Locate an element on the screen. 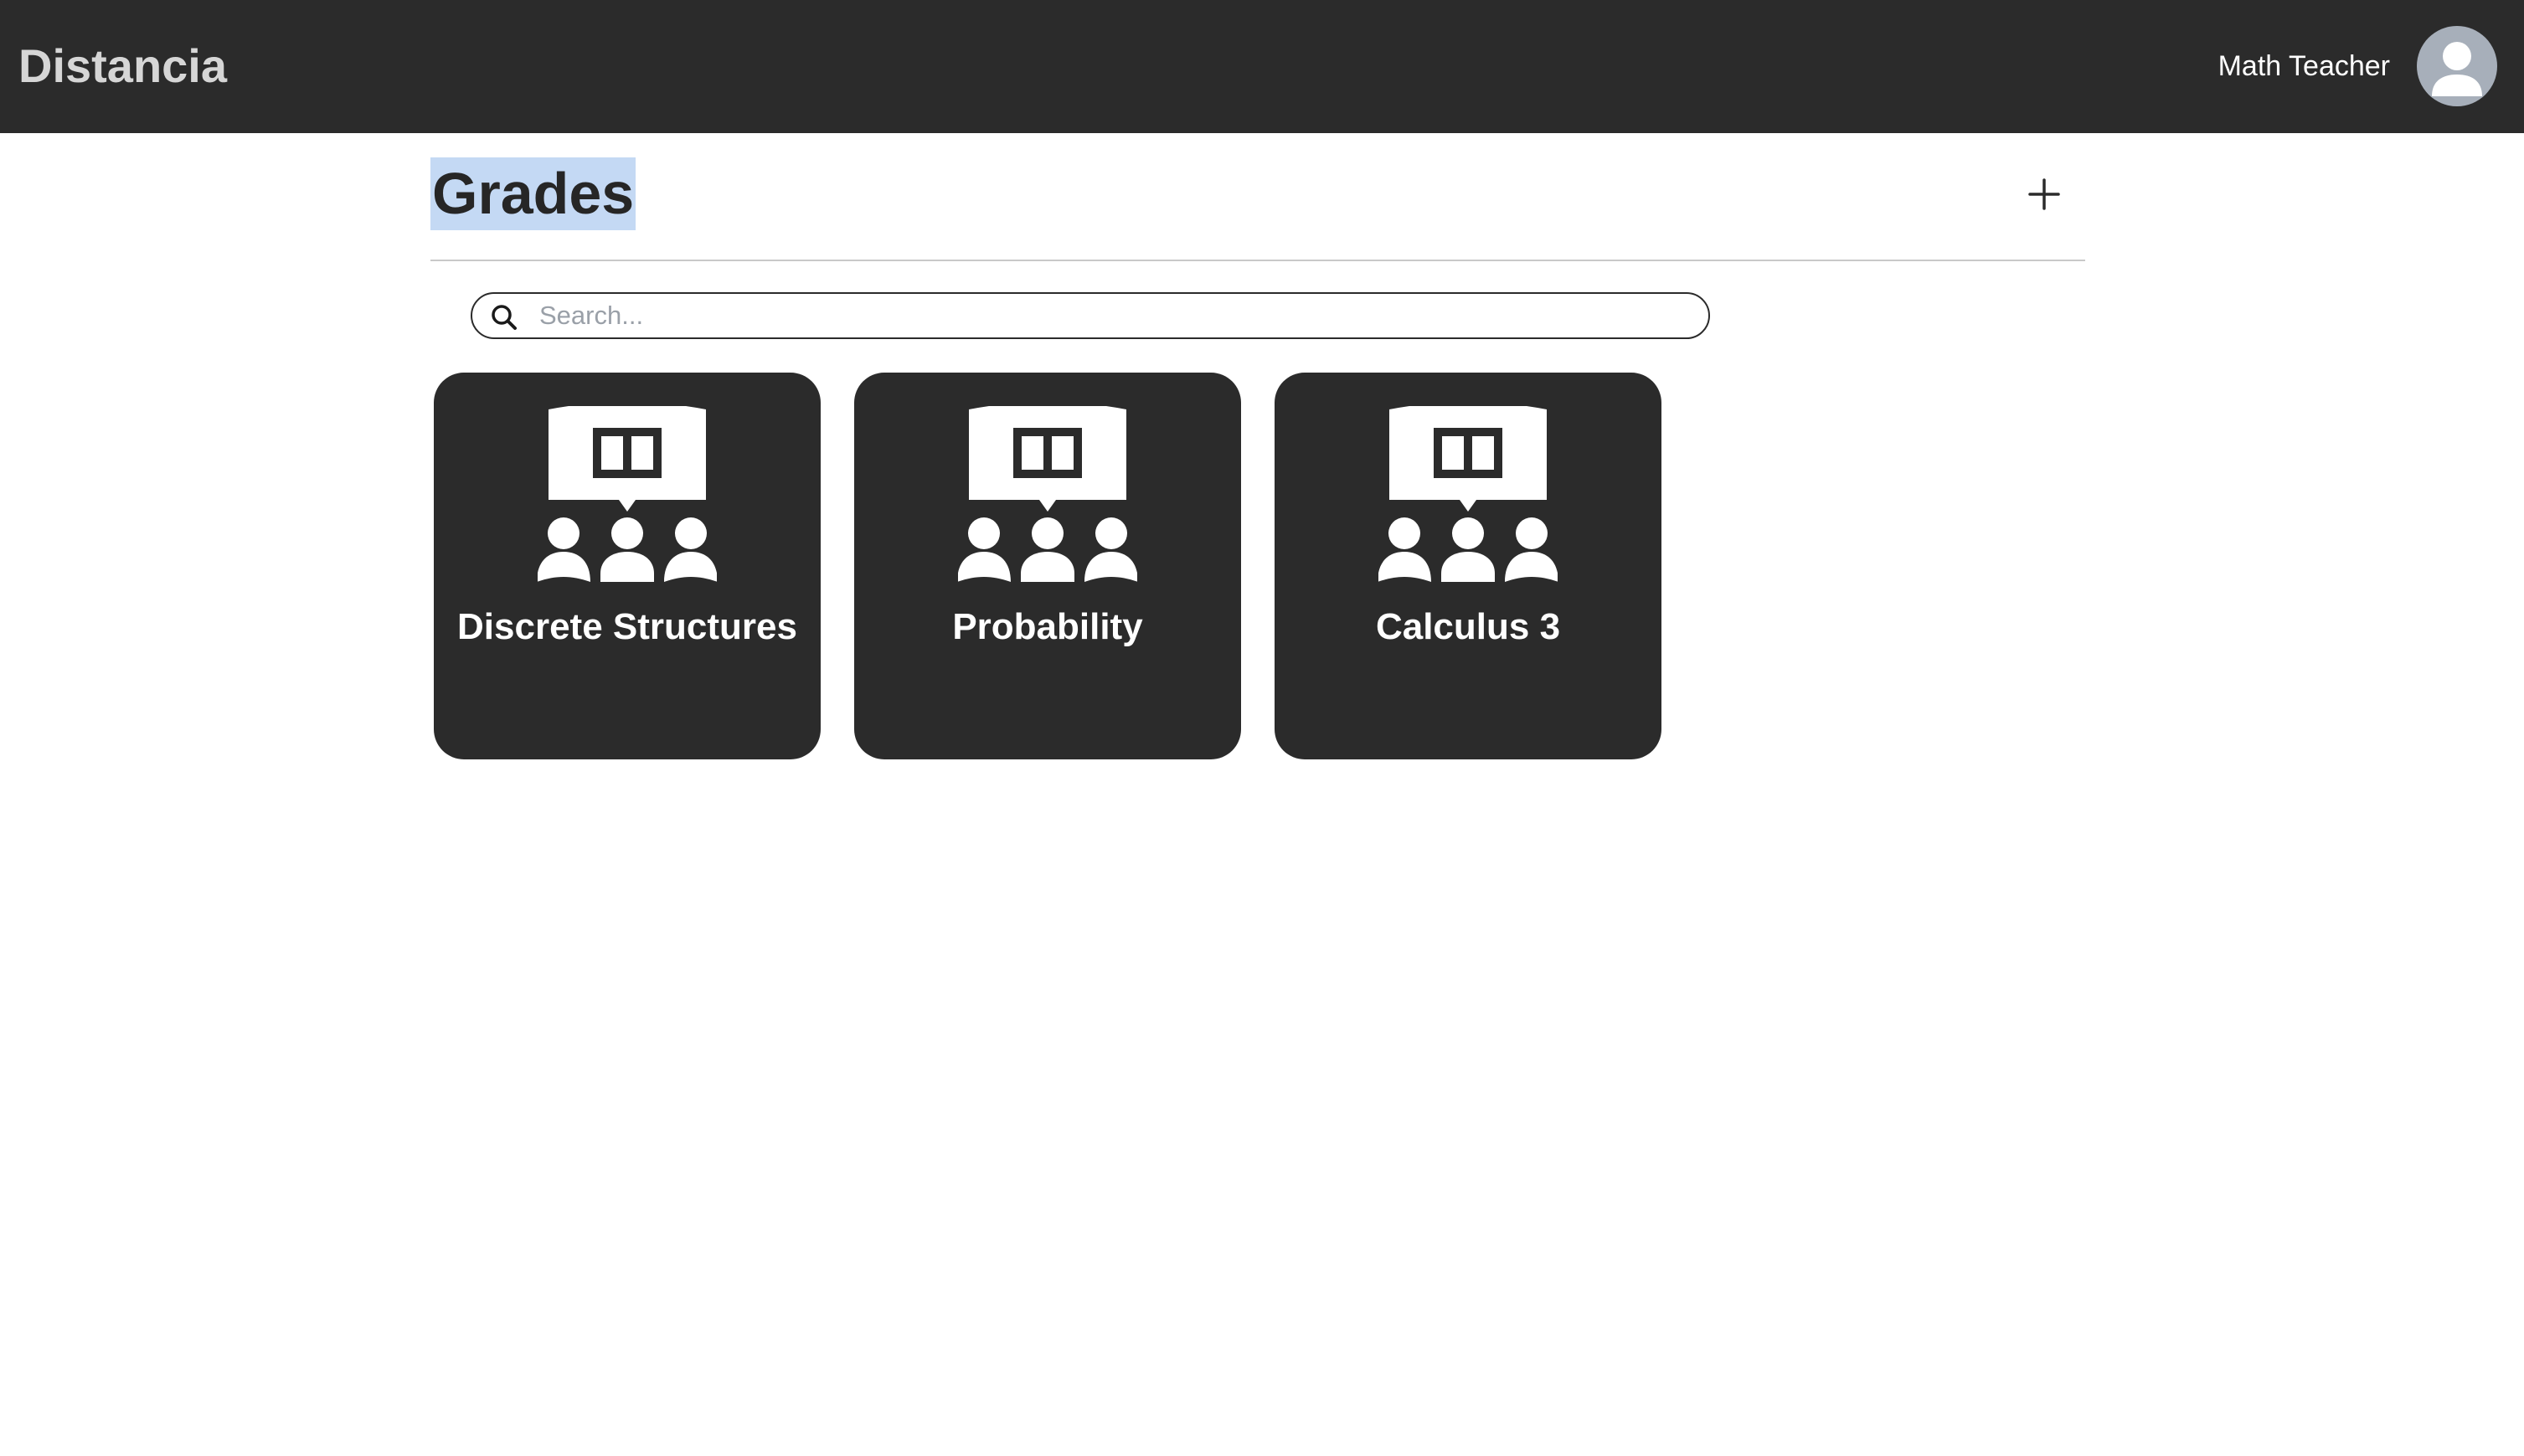  title-divider is located at coordinates (1257, 260).